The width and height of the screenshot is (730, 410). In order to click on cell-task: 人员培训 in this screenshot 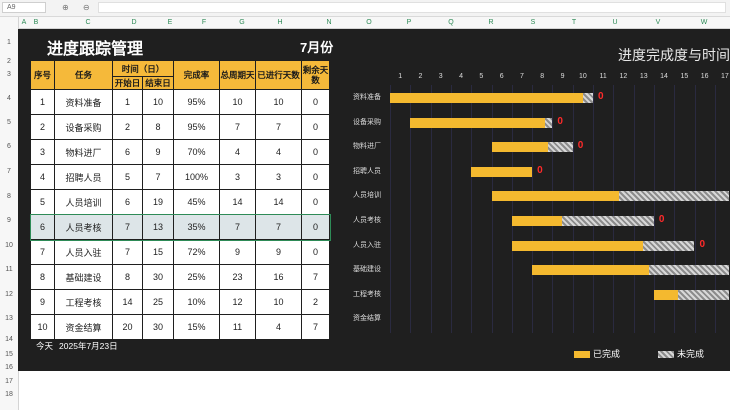, I will do `click(83, 202)`.